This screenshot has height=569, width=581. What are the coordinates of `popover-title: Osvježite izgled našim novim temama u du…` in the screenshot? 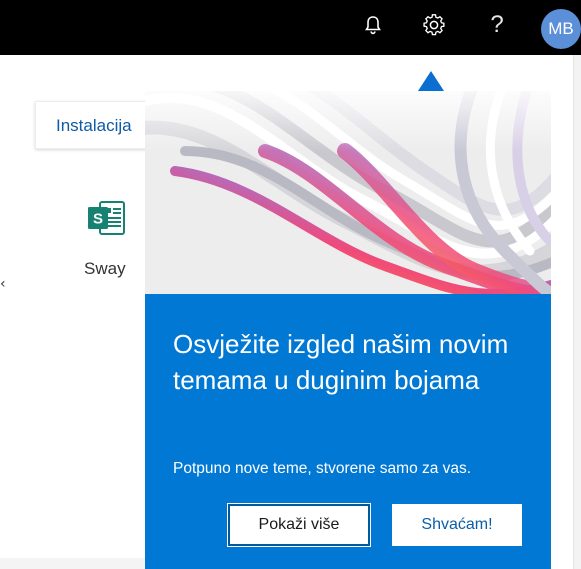 It's located at (341, 362).